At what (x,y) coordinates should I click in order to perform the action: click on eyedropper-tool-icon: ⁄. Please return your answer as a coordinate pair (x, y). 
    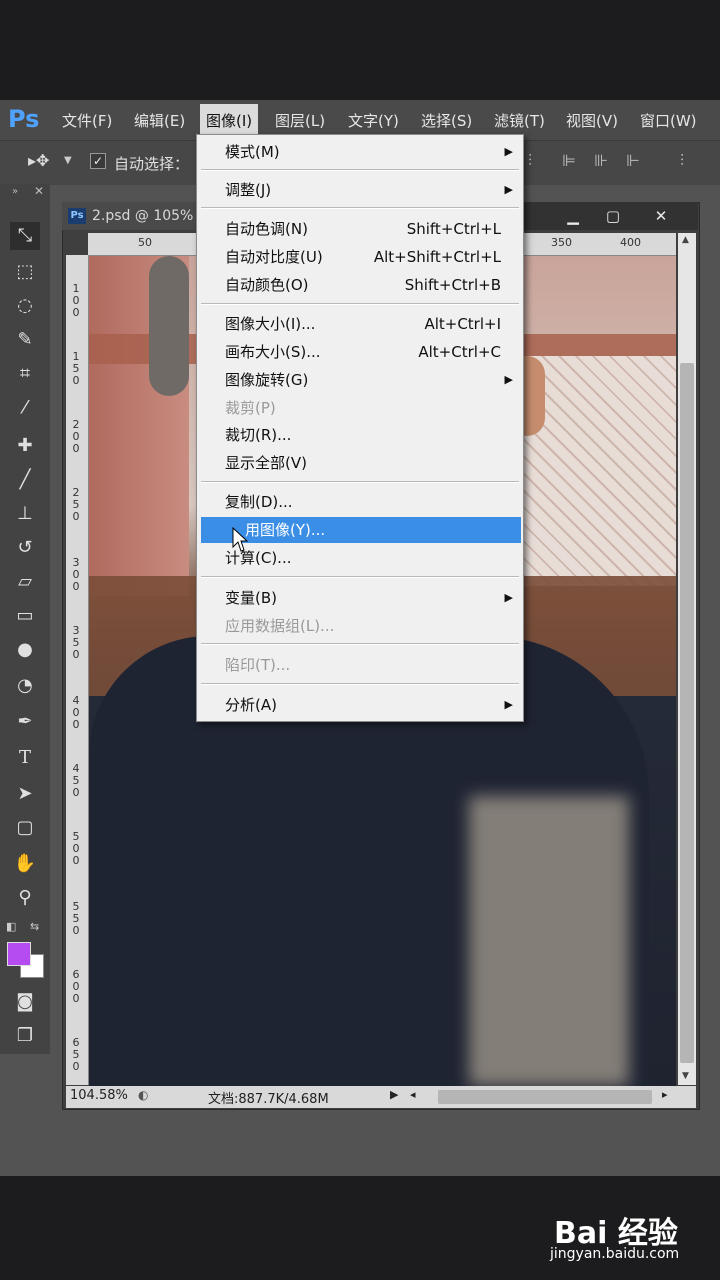
    Looking at the image, I should click on (25, 408).